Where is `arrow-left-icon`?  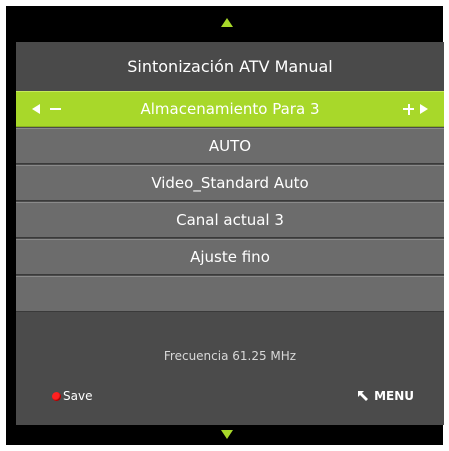
arrow-left-icon is located at coordinates (36, 109).